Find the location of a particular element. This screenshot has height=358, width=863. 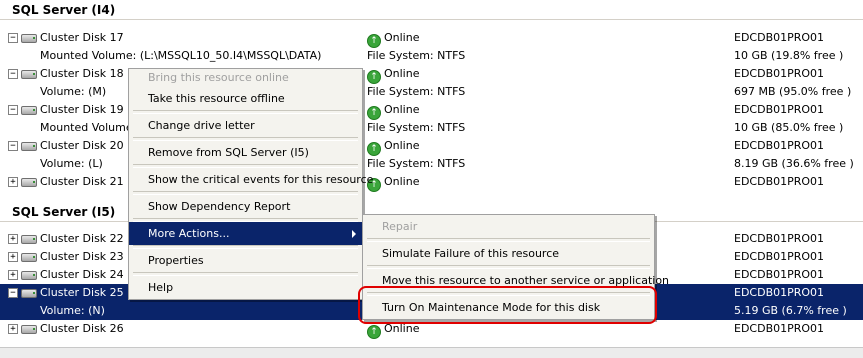

volume-size: 8.19 GB (36.6% free ) is located at coordinates (794, 163).